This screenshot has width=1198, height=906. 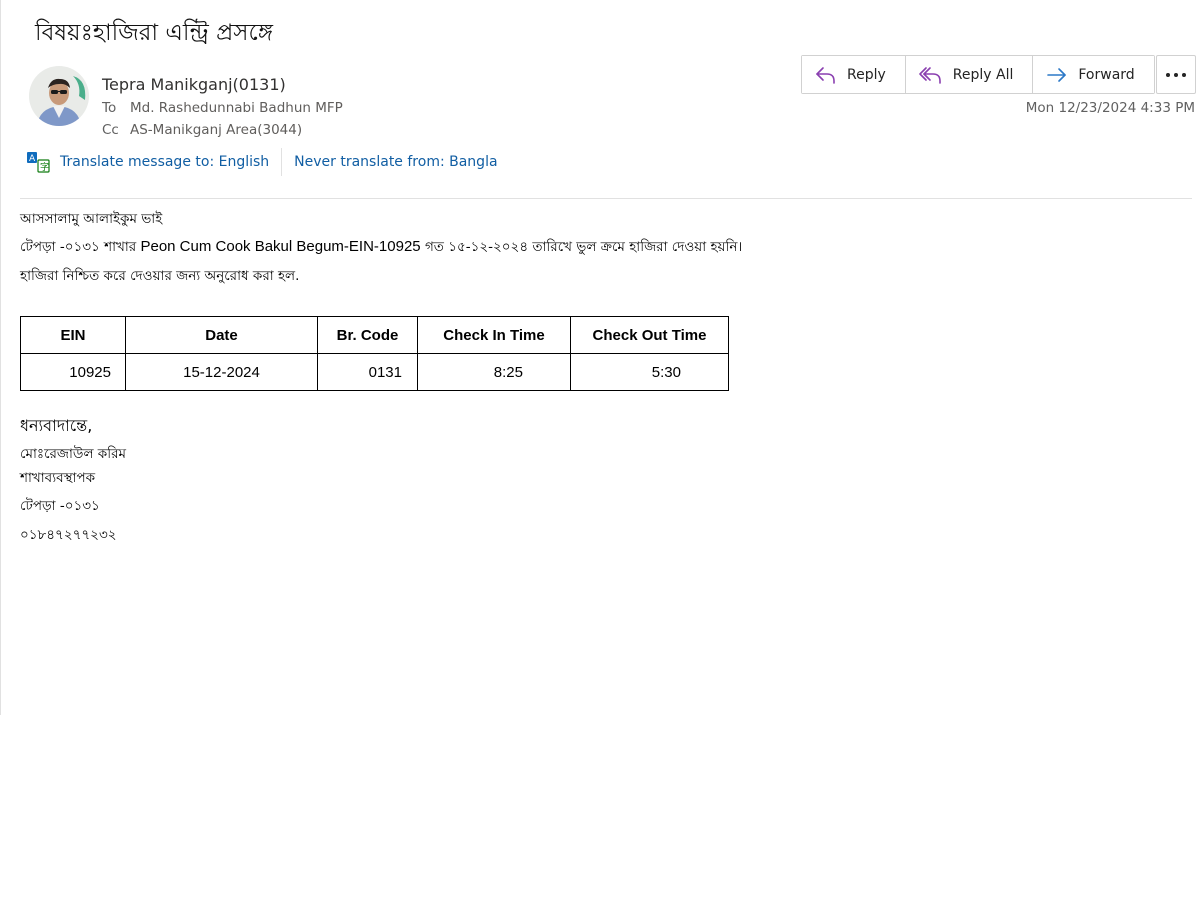 I want to click on more-actions-button, so click(x=1176, y=74).